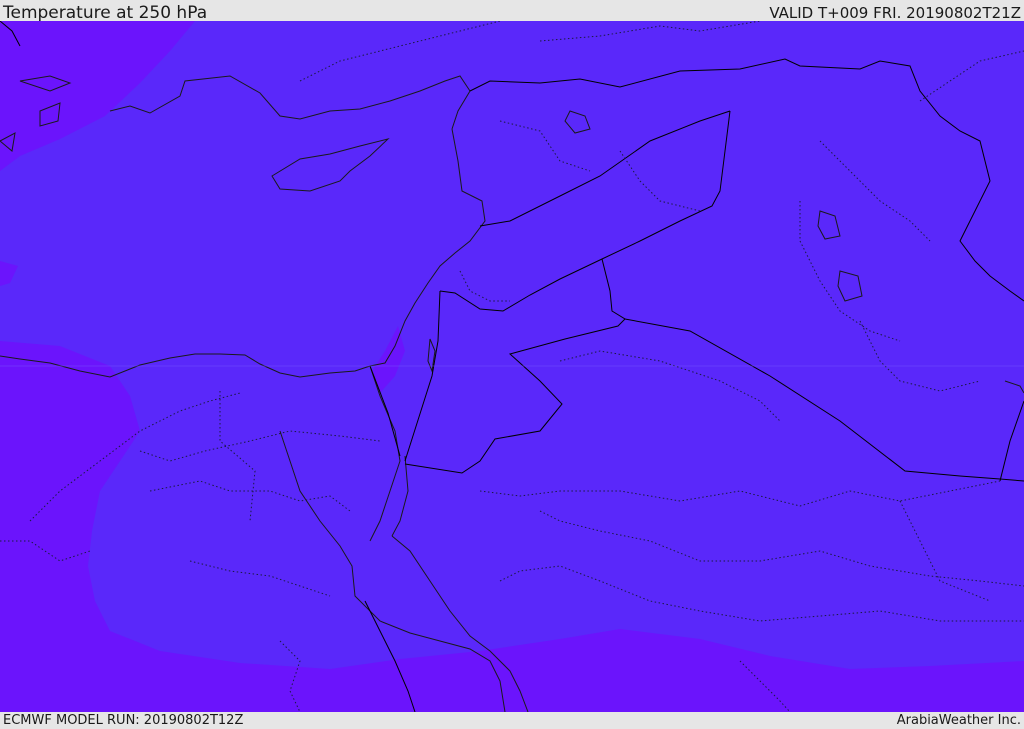 The image size is (1024, 729). Describe the element at coordinates (958, 720) in the screenshot. I see `credit-label: ArabiaWeather Inc.` at that location.